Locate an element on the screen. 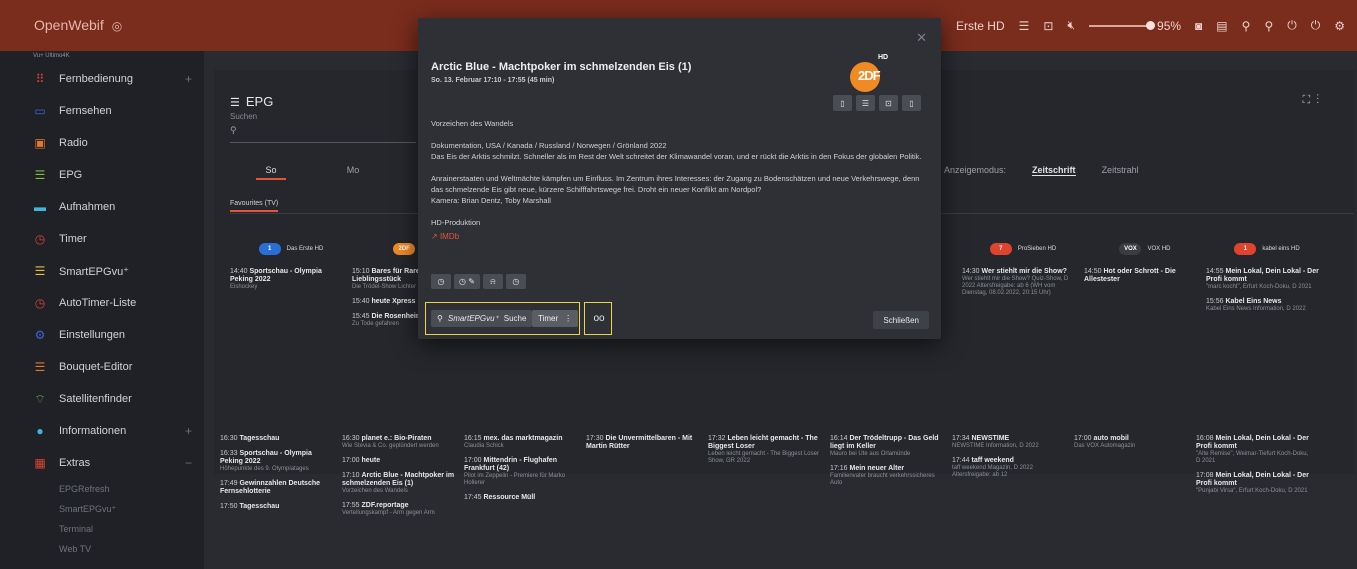  channel-header: 7 ProSieben HD is located at coordinates (1023, 249).